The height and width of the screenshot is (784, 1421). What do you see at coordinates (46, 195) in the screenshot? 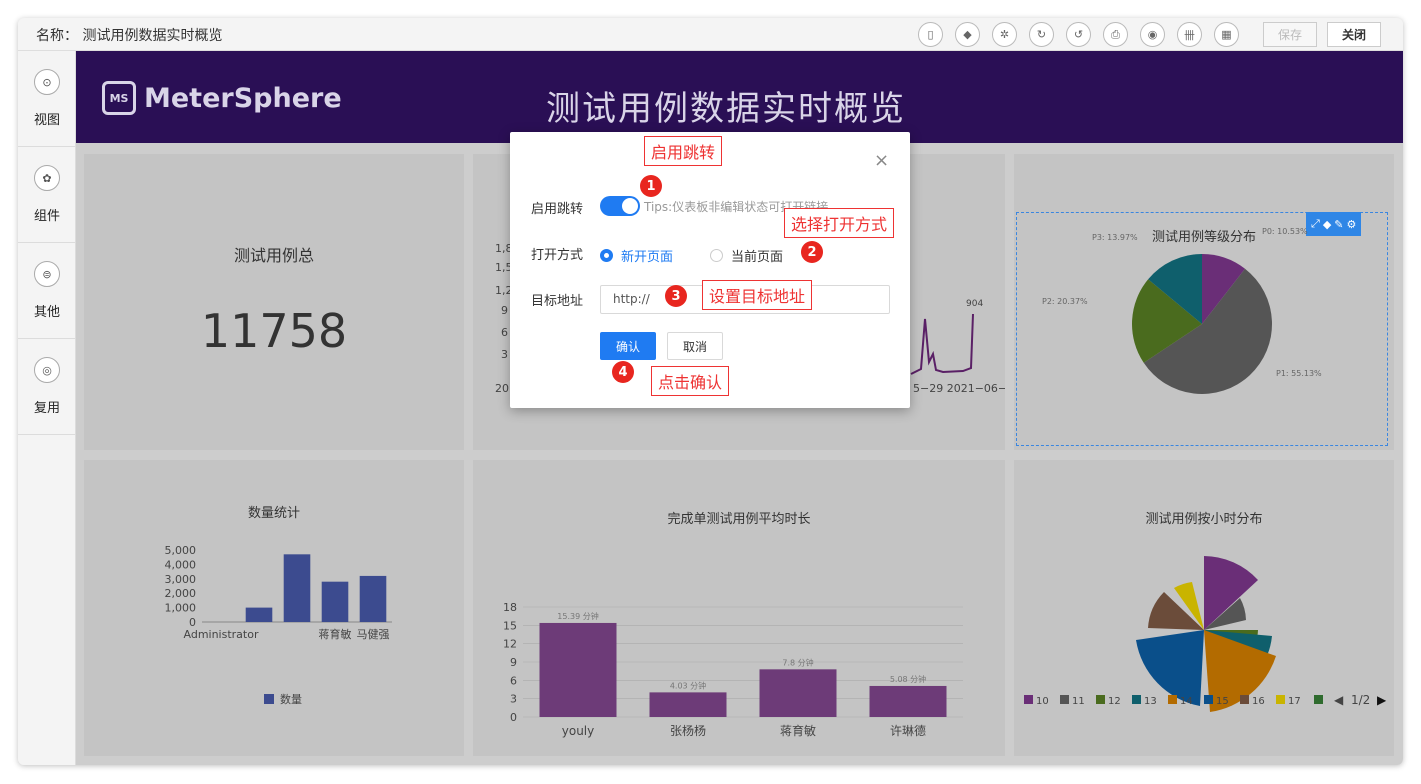
I see `sidebar-item-component: ✿ 组件` at bounding box center [46, 195].